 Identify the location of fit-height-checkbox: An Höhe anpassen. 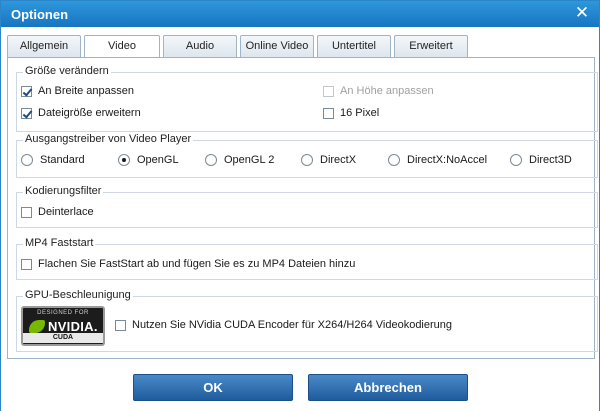
(378, 91).